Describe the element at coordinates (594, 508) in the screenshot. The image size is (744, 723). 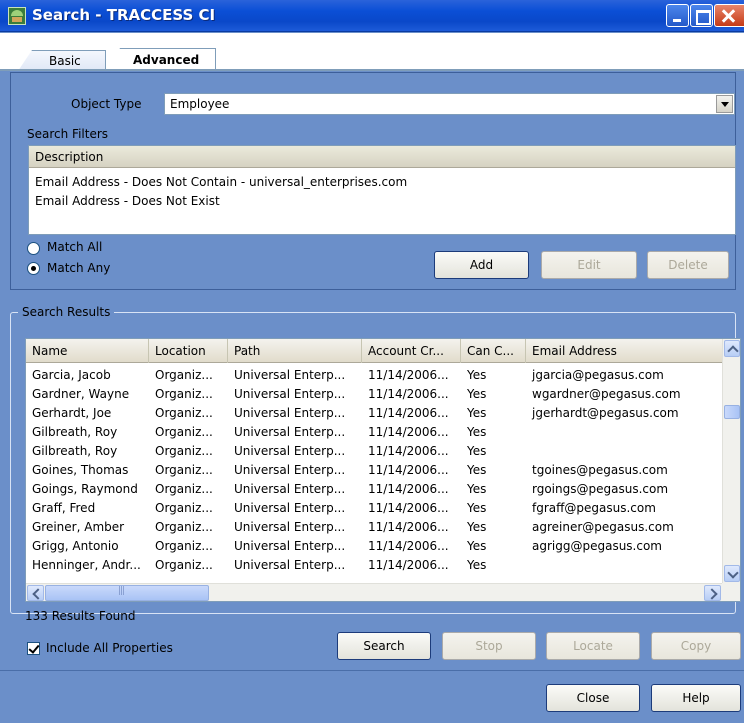
I see `cell-email: fgraff@pegasus.com` at that location.